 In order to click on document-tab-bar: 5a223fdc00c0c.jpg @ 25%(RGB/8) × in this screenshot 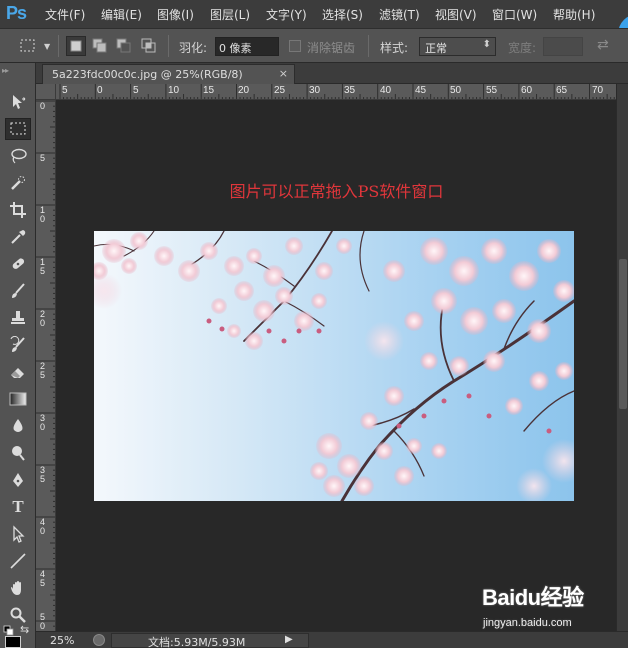, I will do `click(332, 73)`.